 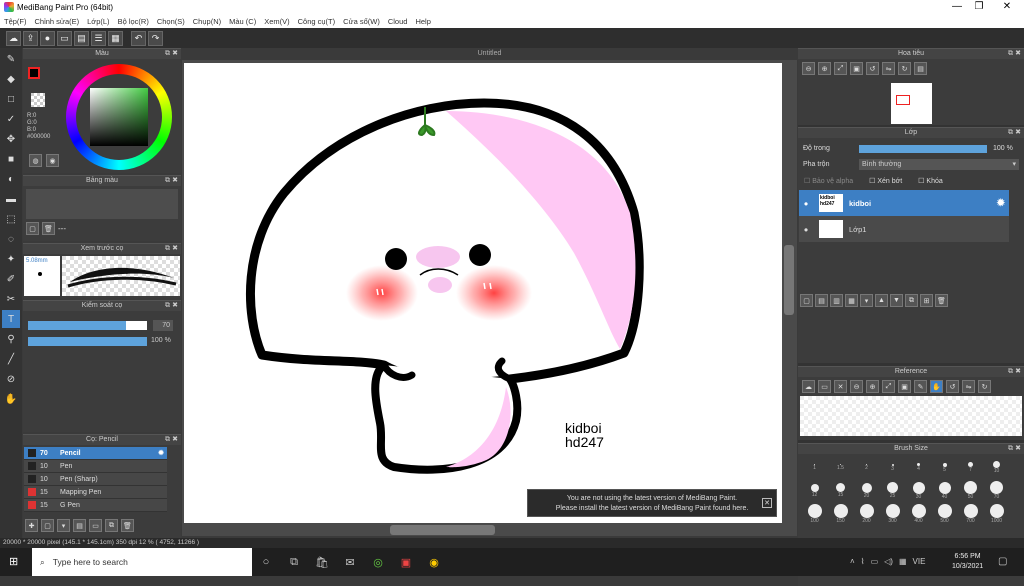 I want to click on eraser-tool-icon: ◆, so click(x=11, y=79).